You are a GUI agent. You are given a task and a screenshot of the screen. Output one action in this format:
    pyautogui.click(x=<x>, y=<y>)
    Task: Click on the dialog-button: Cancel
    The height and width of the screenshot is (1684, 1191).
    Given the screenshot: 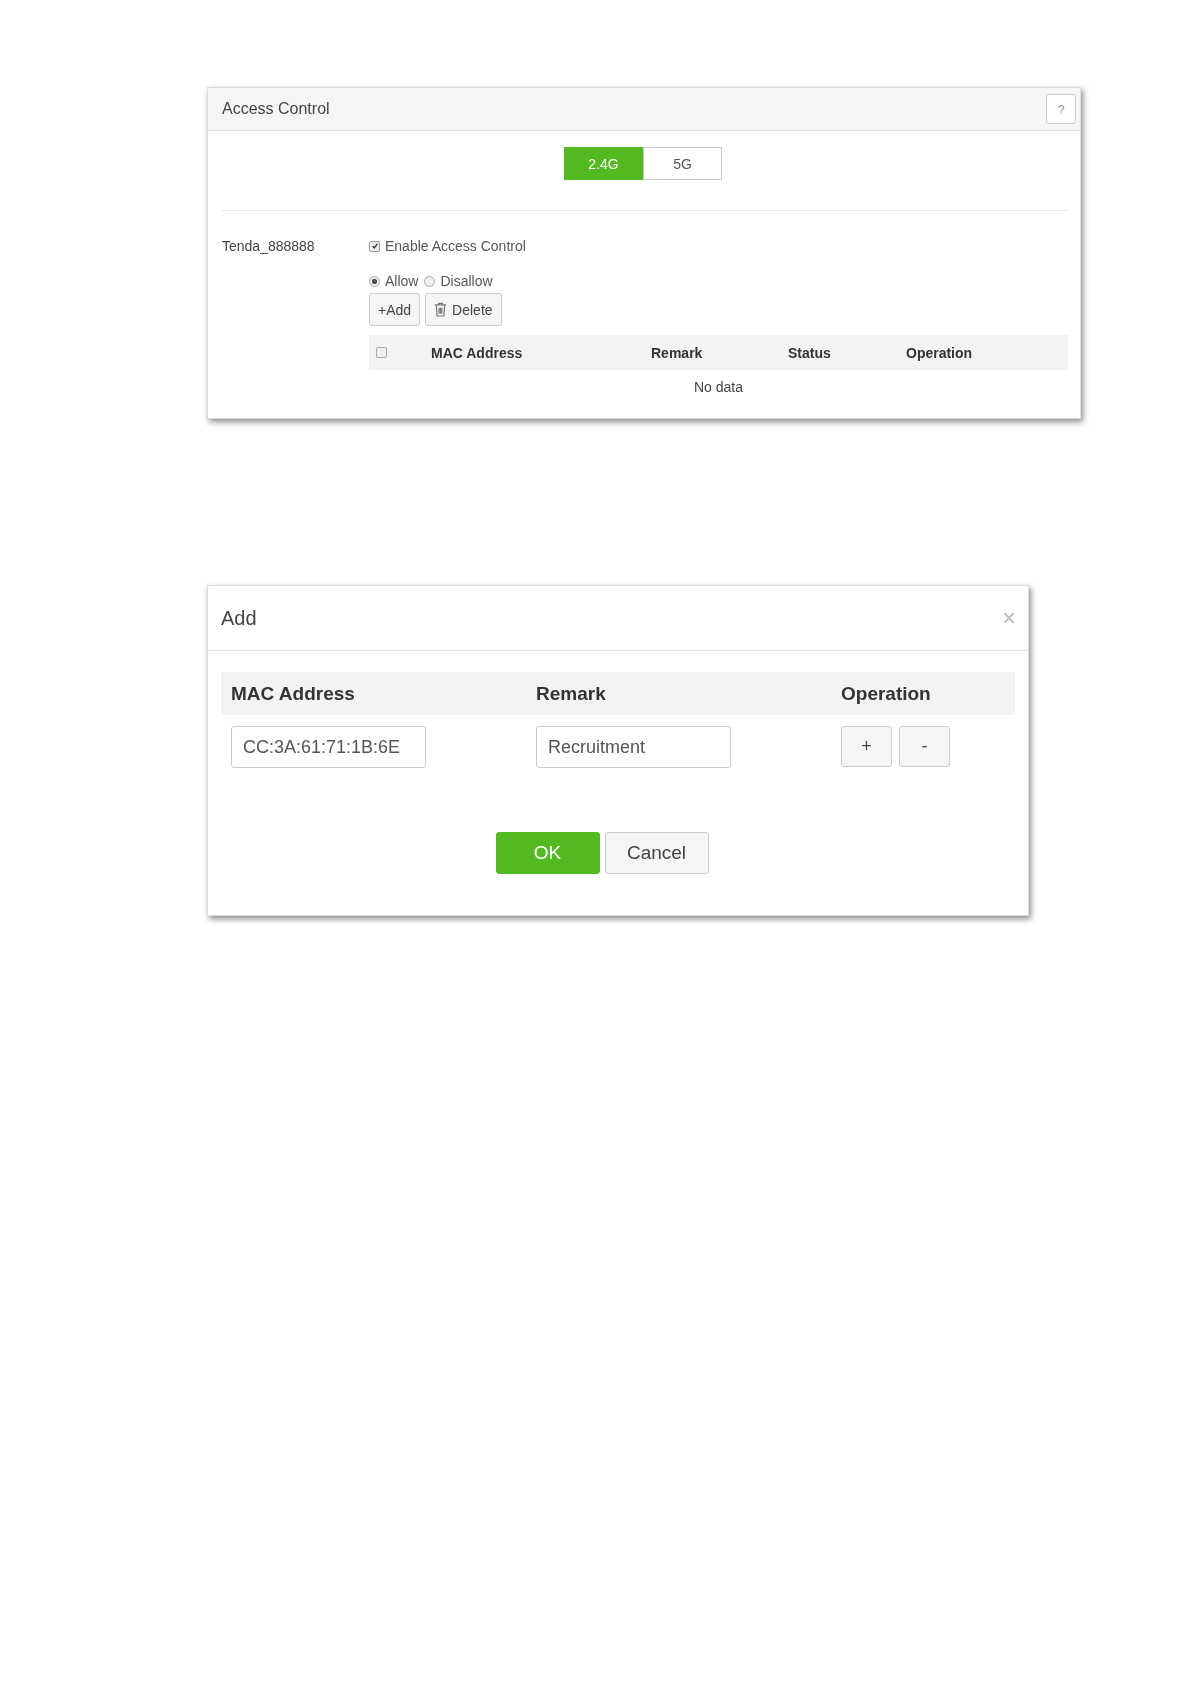 What is the action you would take?
    pyautogui.click(x=656, y=853)
    